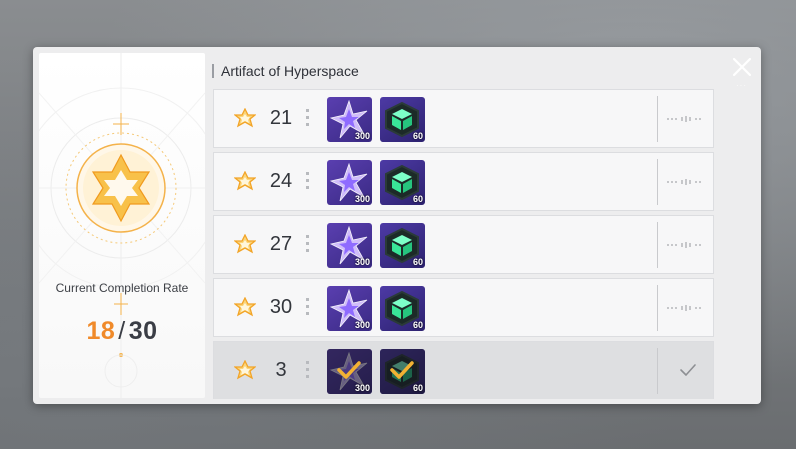  I want to click on completion-total: 30, so click(143, 331).